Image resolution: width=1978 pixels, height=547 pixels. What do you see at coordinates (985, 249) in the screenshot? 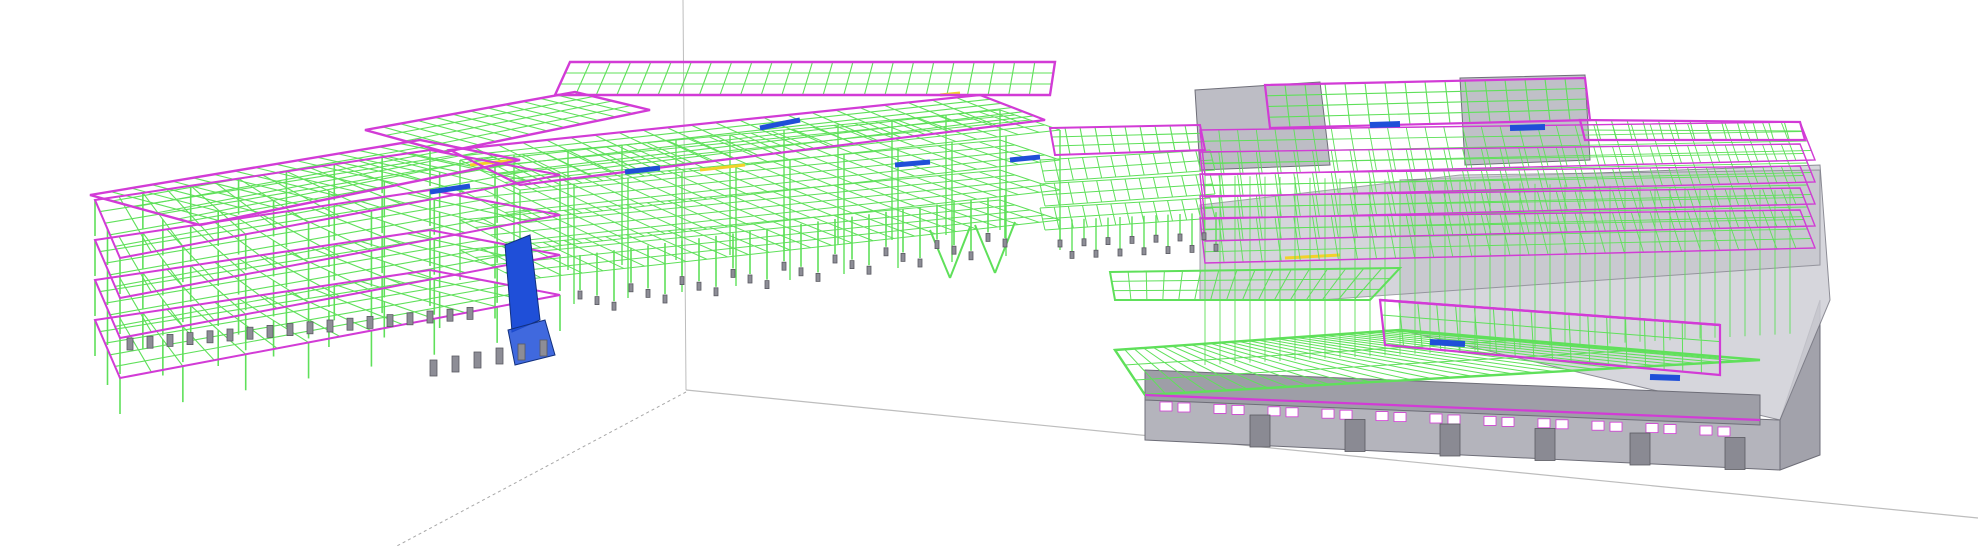
I see `steel-brace` at bounding box center [985, 249].